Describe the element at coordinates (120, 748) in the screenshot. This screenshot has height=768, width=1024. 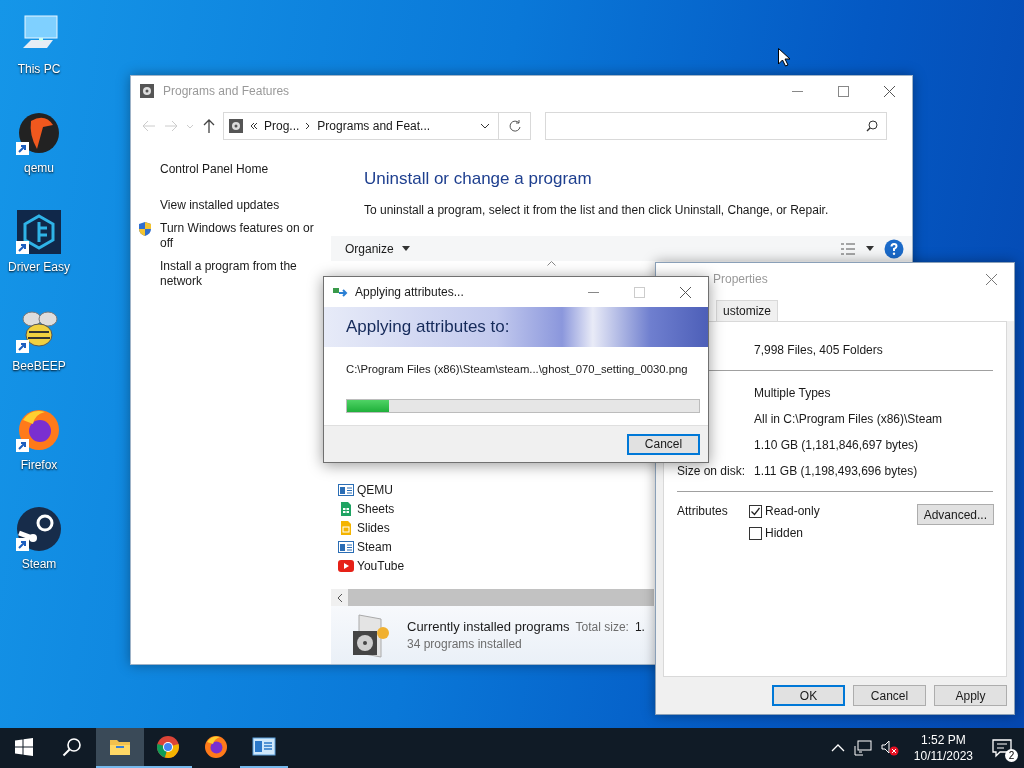
I see `taskbar-app` at that location.